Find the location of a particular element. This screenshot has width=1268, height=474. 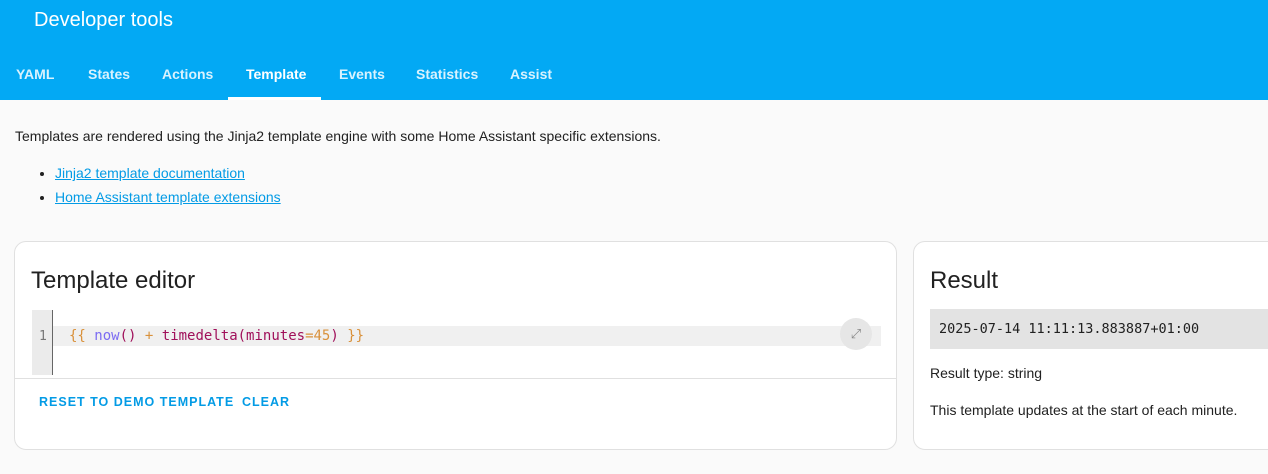

tab-assist: Assist is located at coordinates (531, 82).